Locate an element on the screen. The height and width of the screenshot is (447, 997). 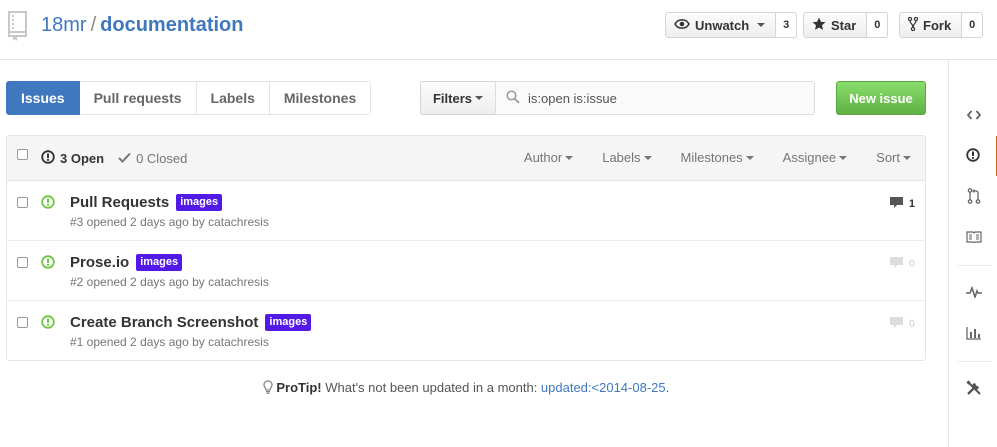
tab-pull-requests: Pull requests is located at coordinates (138, 98).